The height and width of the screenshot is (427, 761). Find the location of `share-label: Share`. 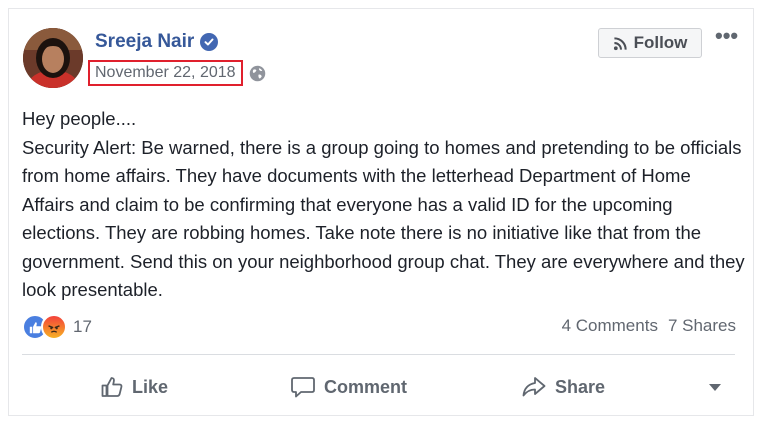

share-label: Share is located at coordinates (580, 386).